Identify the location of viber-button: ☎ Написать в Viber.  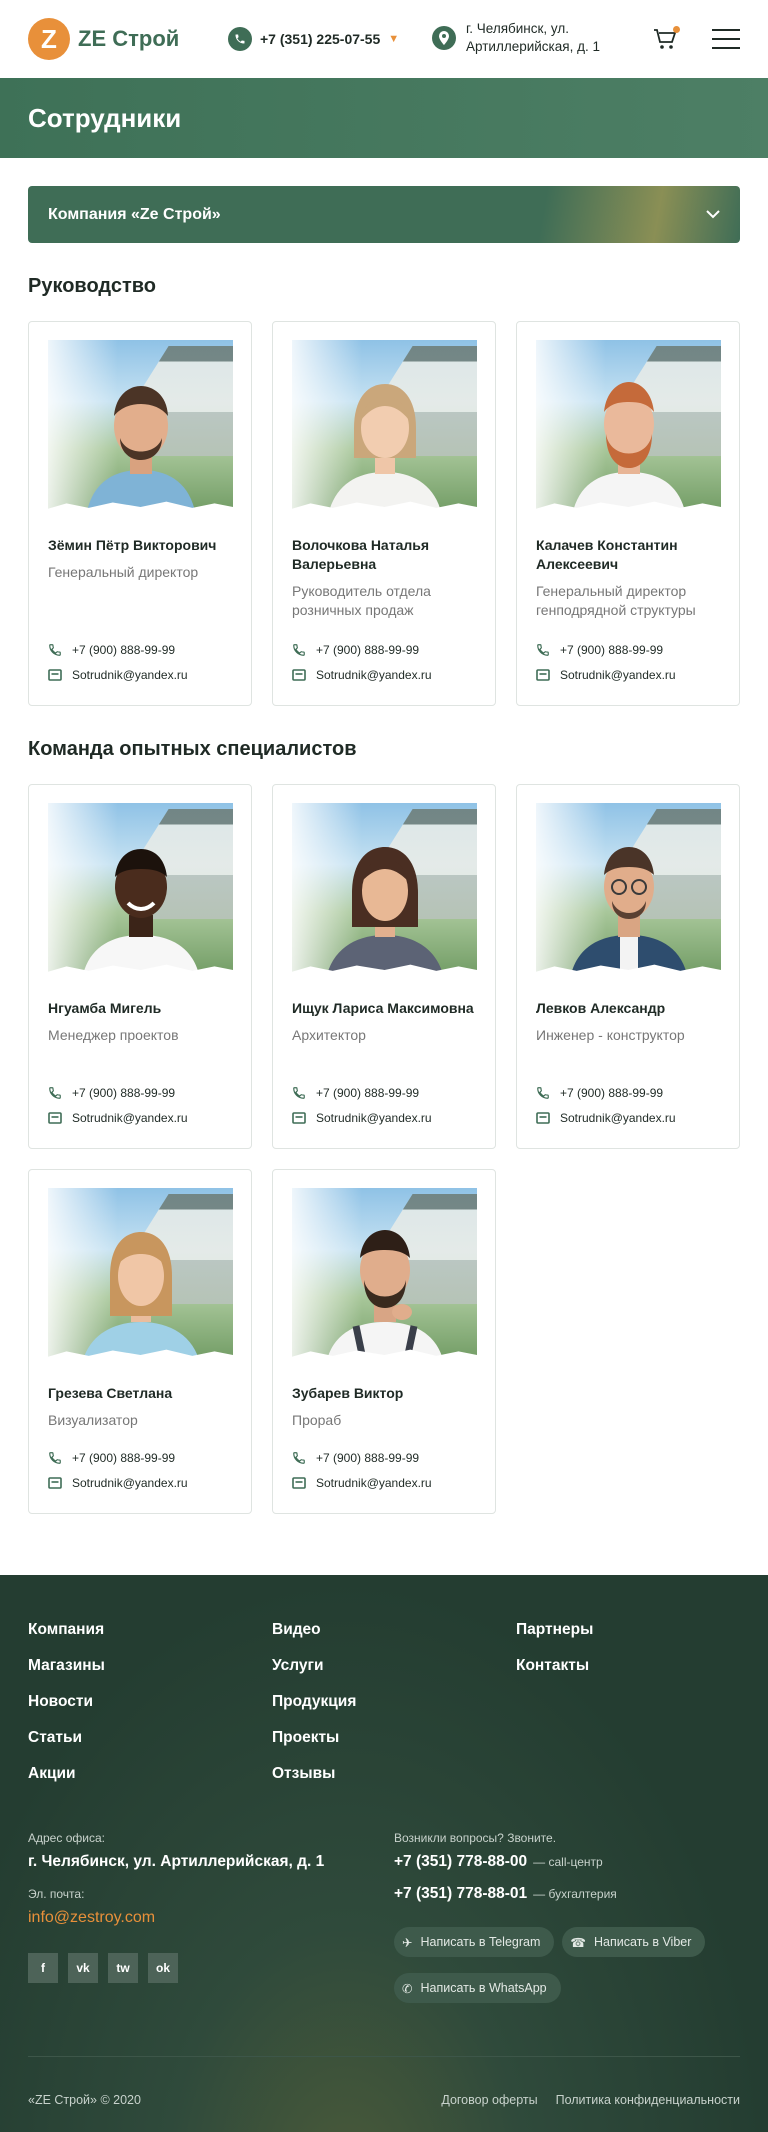
(634, 1942).